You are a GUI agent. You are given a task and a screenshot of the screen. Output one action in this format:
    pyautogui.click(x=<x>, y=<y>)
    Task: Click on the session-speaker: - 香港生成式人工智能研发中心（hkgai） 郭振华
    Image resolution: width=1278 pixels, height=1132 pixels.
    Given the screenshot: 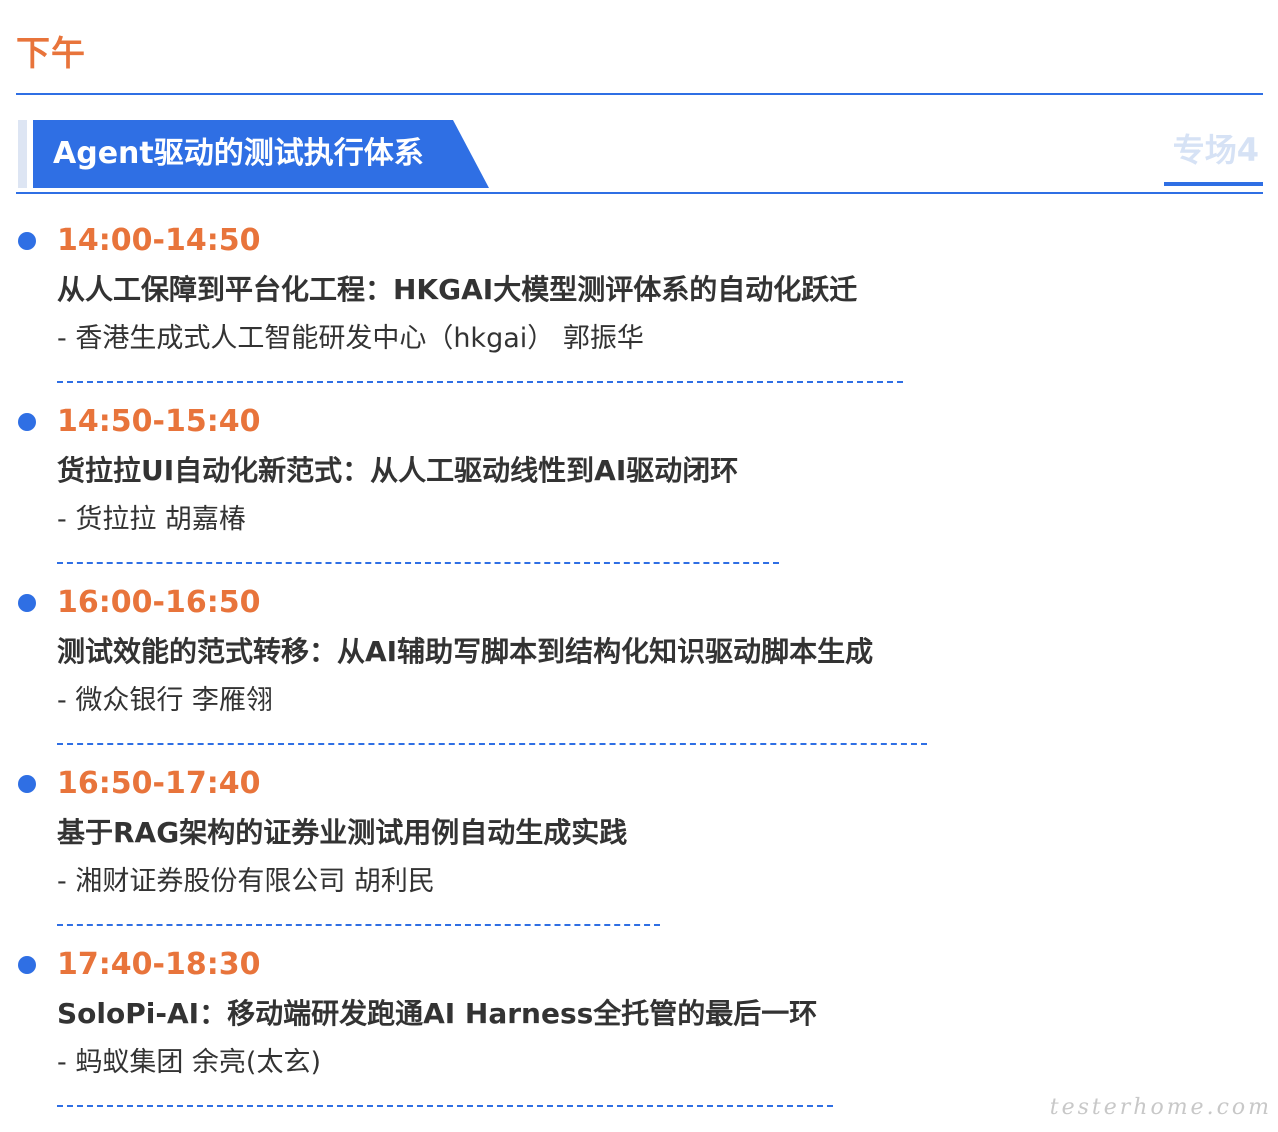 What is the action you would take?
    pyautogui.click(x=350, y=338)
    